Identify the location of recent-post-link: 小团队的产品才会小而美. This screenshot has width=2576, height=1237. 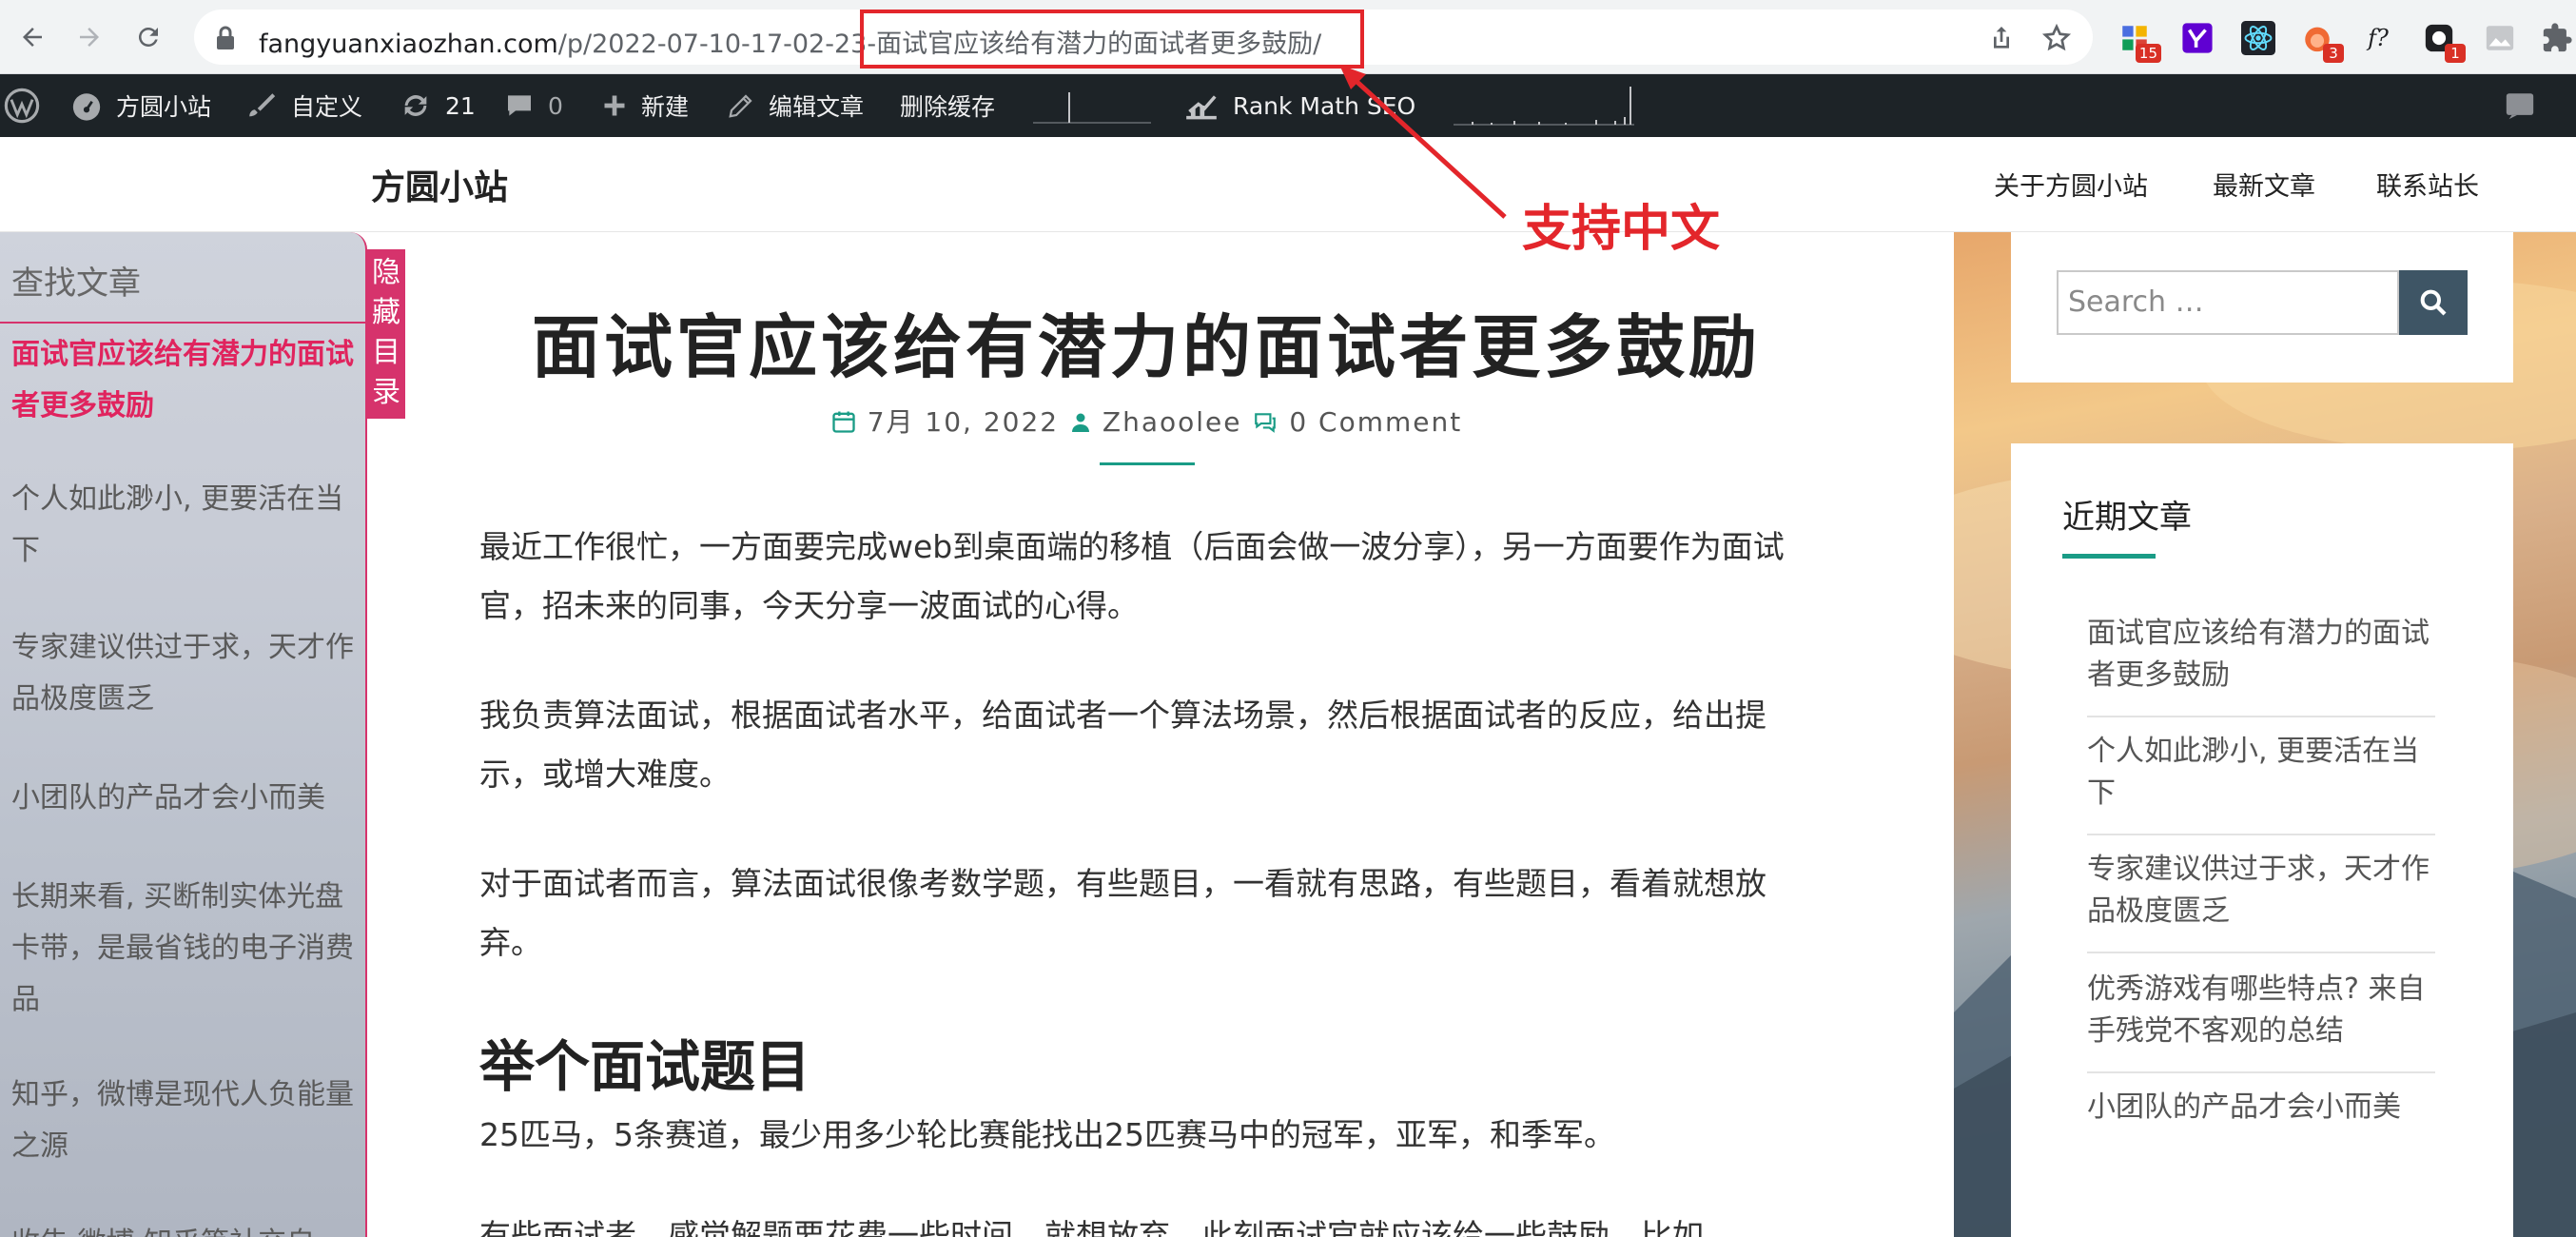
(2261, 1108).